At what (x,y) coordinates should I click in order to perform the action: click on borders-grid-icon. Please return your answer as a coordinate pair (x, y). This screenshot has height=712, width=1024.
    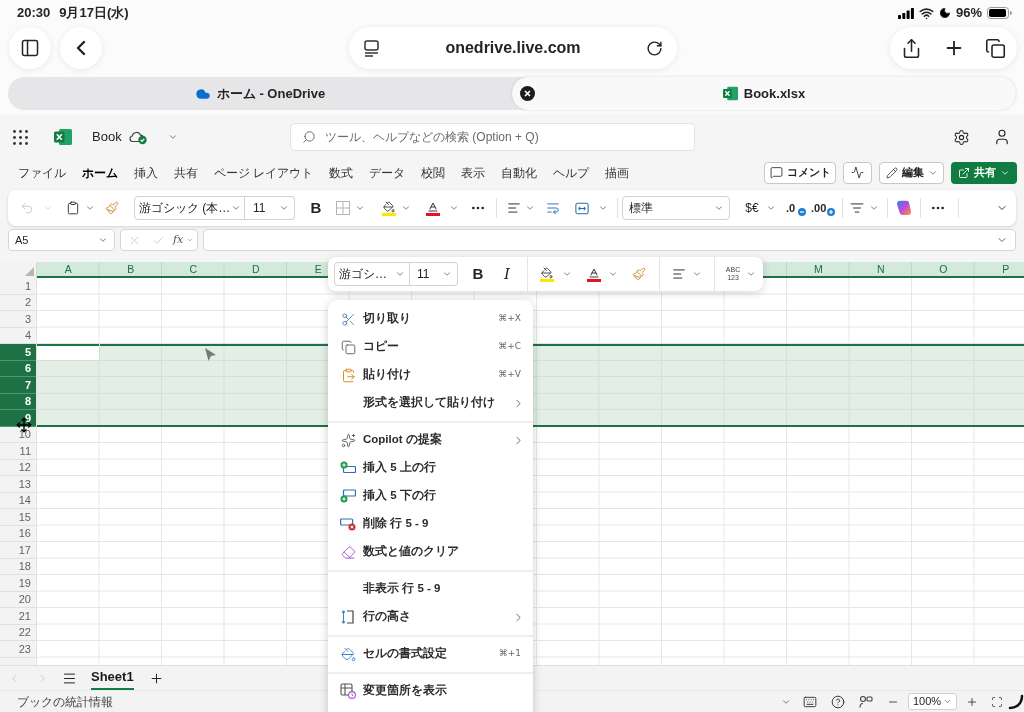
    Looking at the image, I should click on (343, 208).